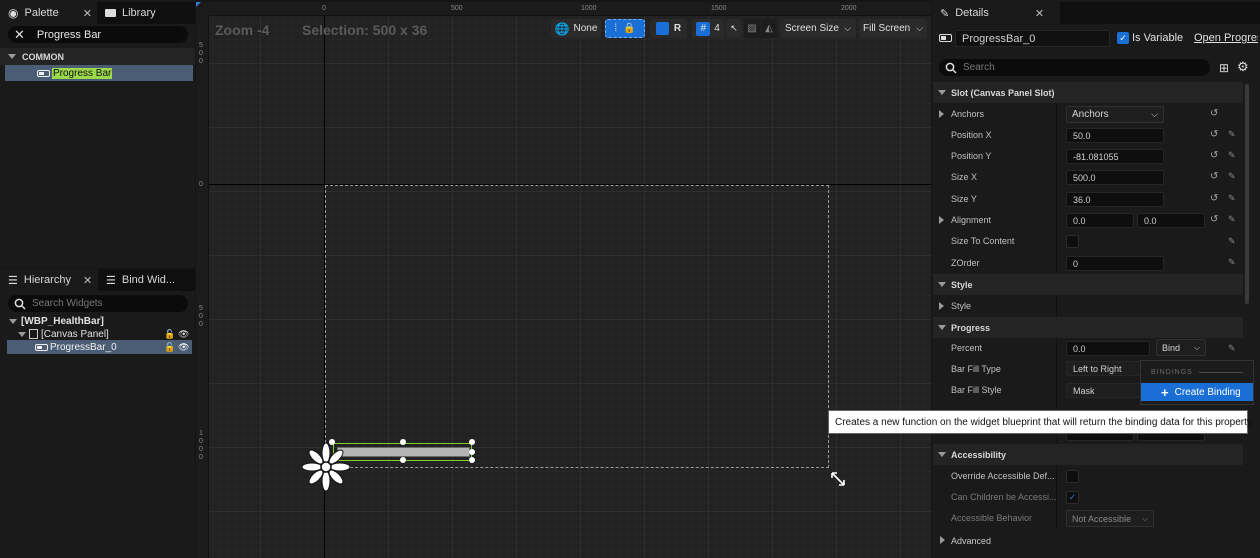 The image size is (1260, 558). What do you see at coordinates (403, 460) in the screenshot?
I see `selection-handle-bm` at bounding box center [403, 460].